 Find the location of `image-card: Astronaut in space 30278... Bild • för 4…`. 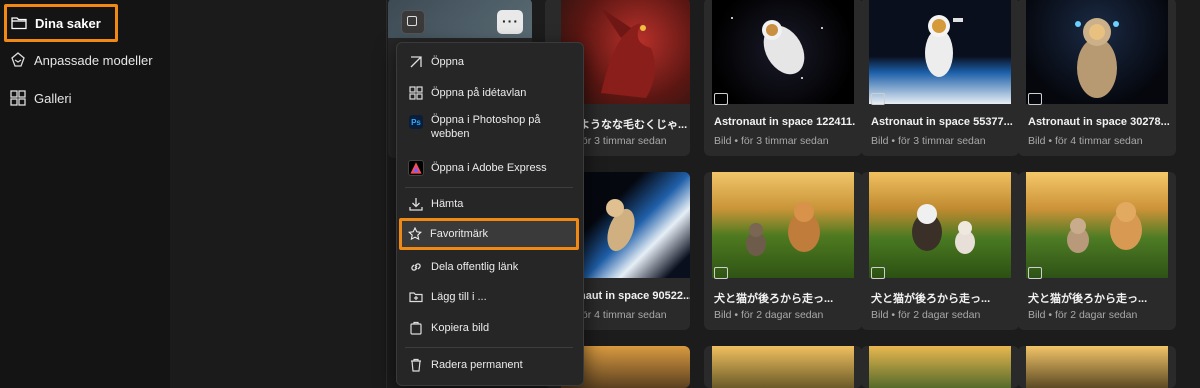

image-card: Astronaut in space 30278... Bild • för 4… is located at coordinates (1097, 78).